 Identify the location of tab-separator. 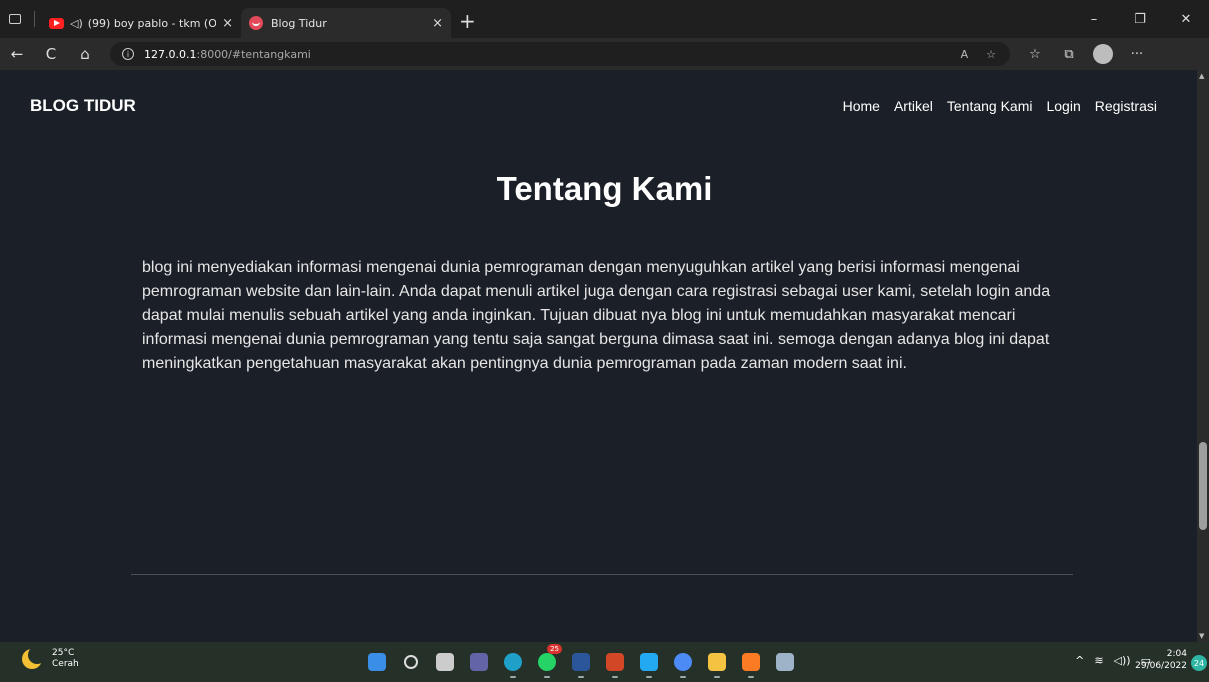
(34, 19).